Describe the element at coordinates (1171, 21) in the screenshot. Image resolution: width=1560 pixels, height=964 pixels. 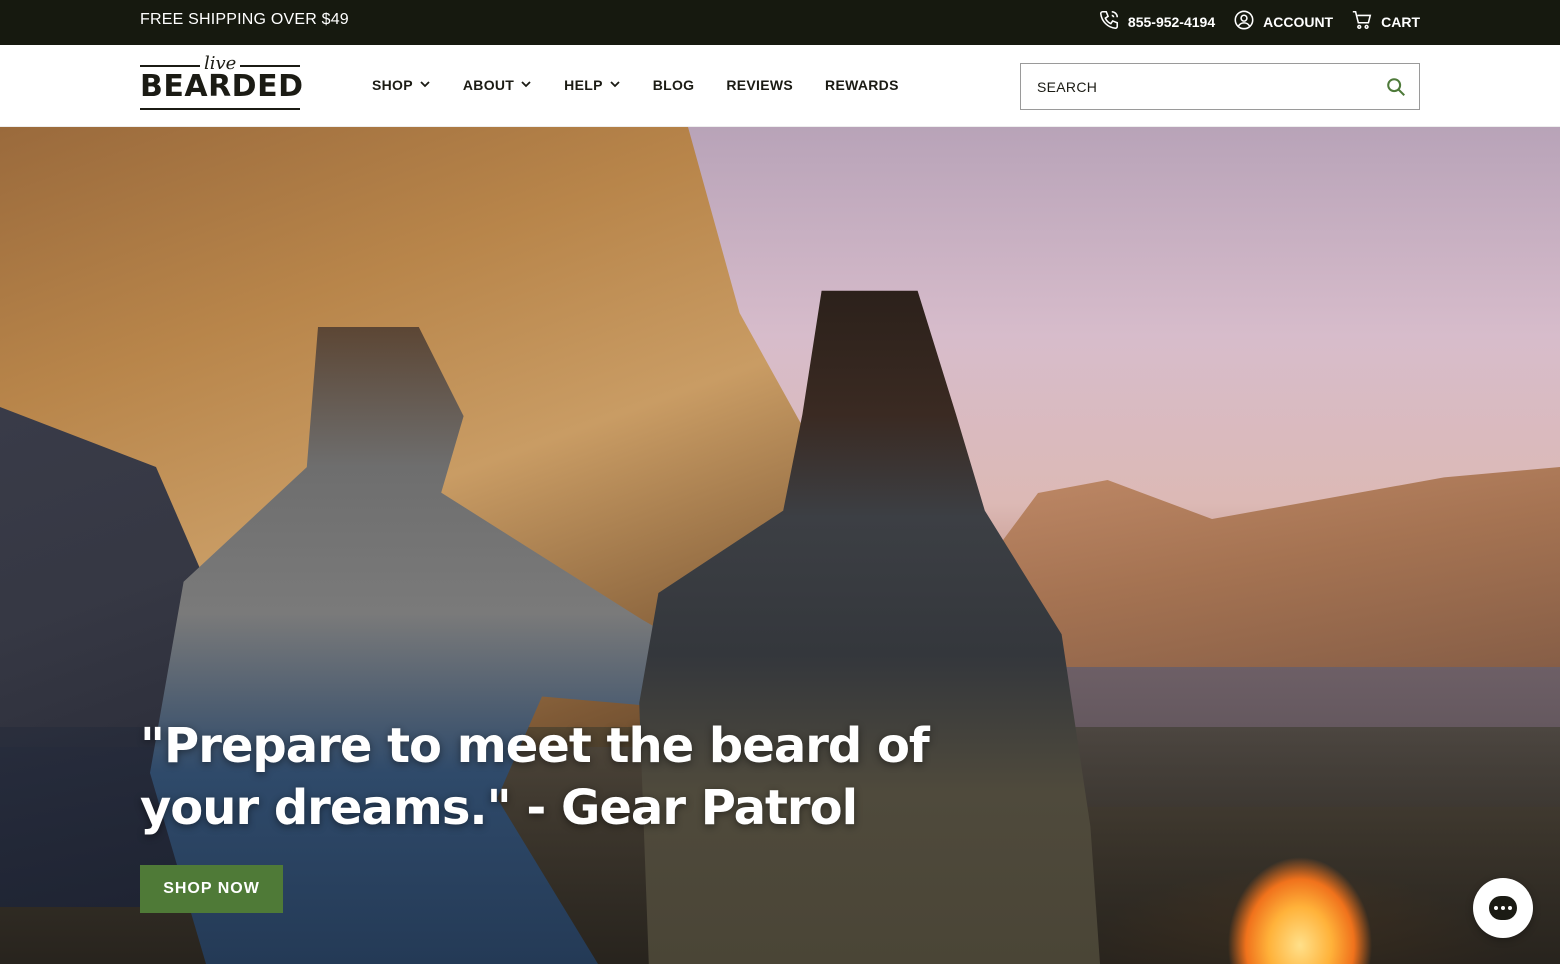
I see `phone-number: 855-952-4194` at that location.